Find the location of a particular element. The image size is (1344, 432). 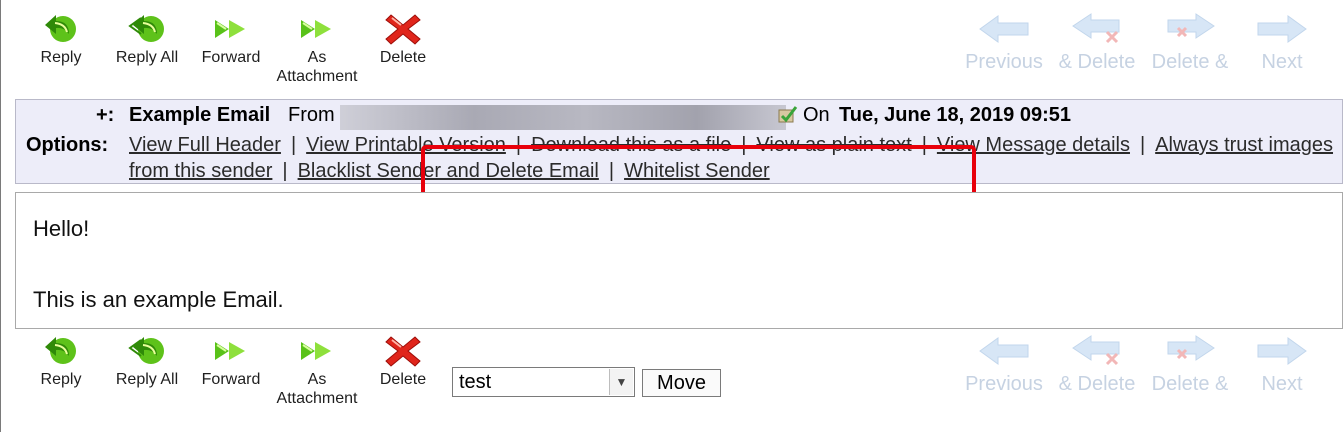

chevron-down-icon: ▼ is located at coordinates (621, 382).